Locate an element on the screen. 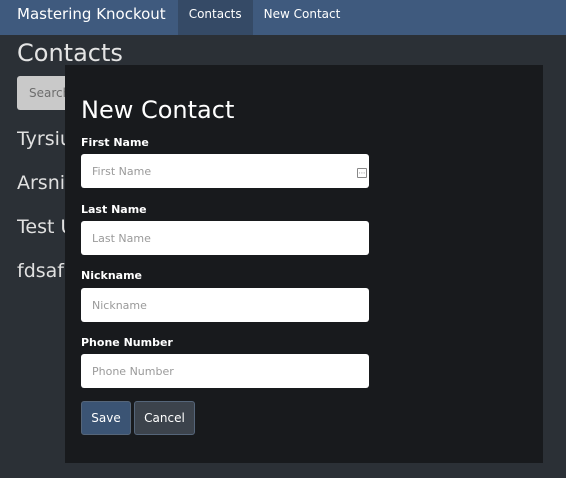  phone-number-input is located at coordinates (225, 371).